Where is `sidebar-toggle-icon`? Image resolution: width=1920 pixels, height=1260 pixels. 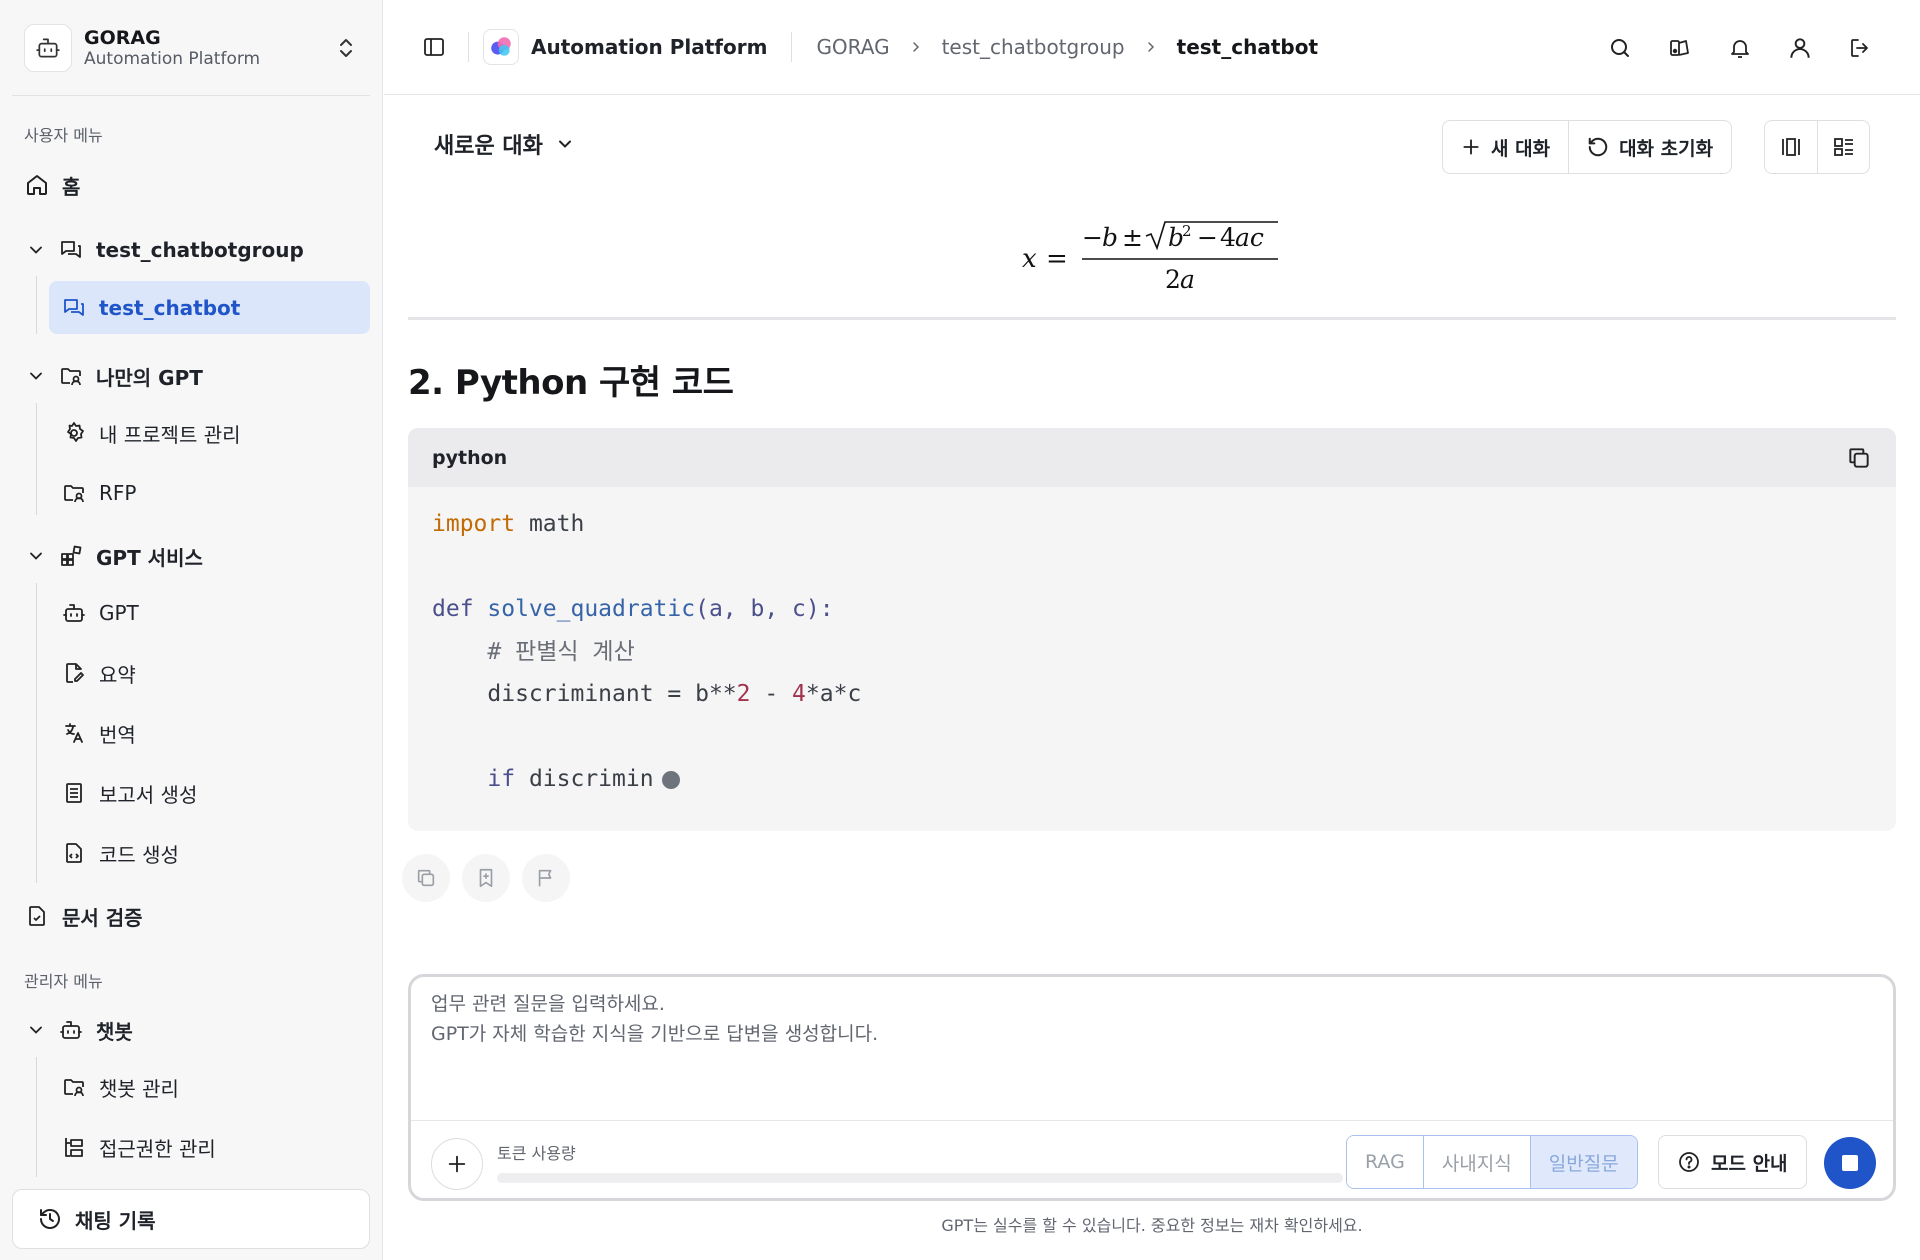 sidebar-toggle-icon is located at coordinates (434, 47).